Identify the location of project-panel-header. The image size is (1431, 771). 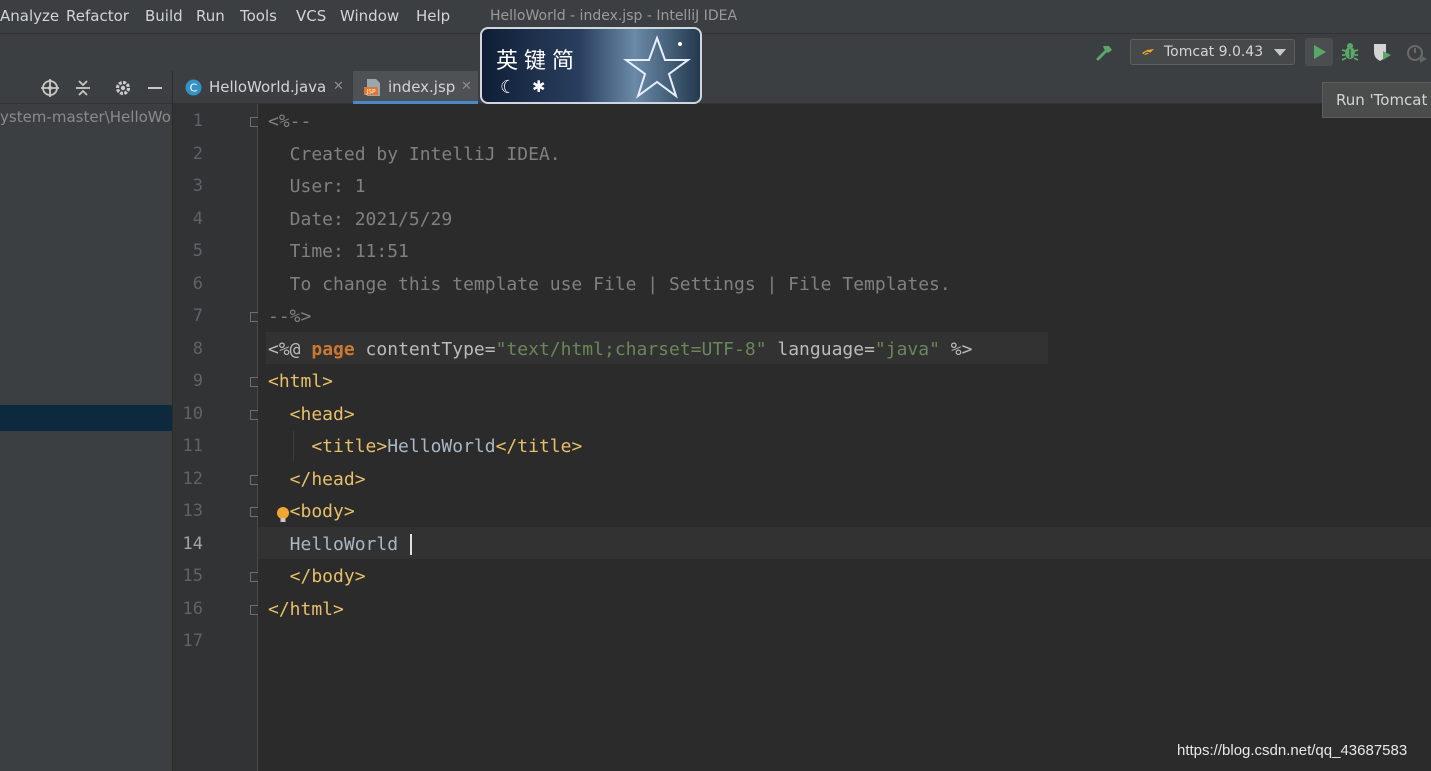
(86, 87).